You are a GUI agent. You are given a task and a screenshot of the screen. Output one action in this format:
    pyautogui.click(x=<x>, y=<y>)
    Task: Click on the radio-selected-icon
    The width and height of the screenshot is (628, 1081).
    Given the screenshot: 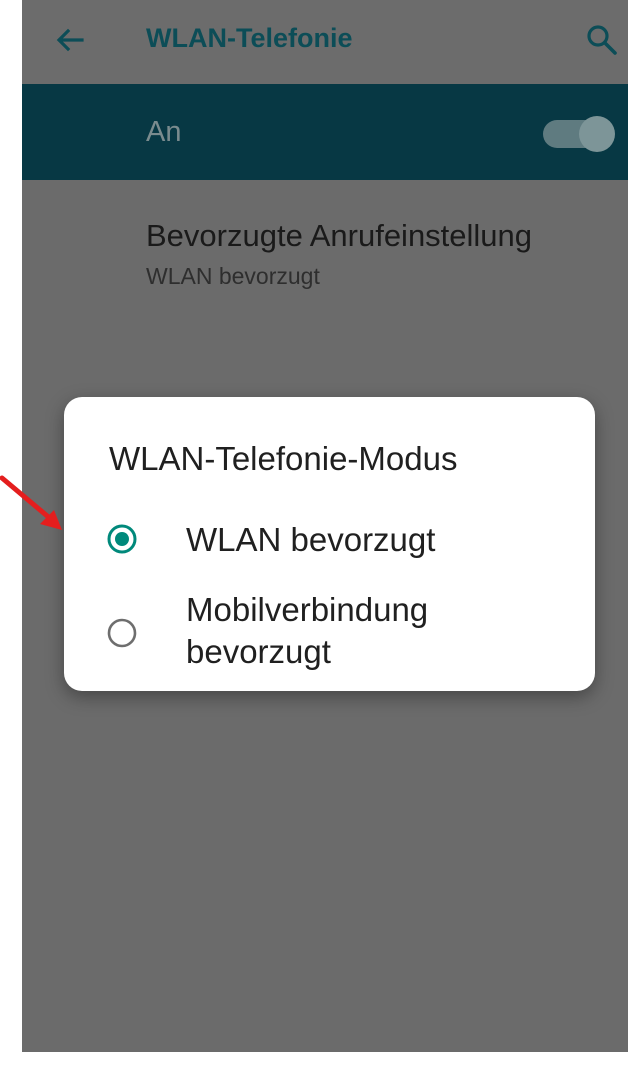 What is the action you would take?
    pyautogui.click(x=122, y=539)
    